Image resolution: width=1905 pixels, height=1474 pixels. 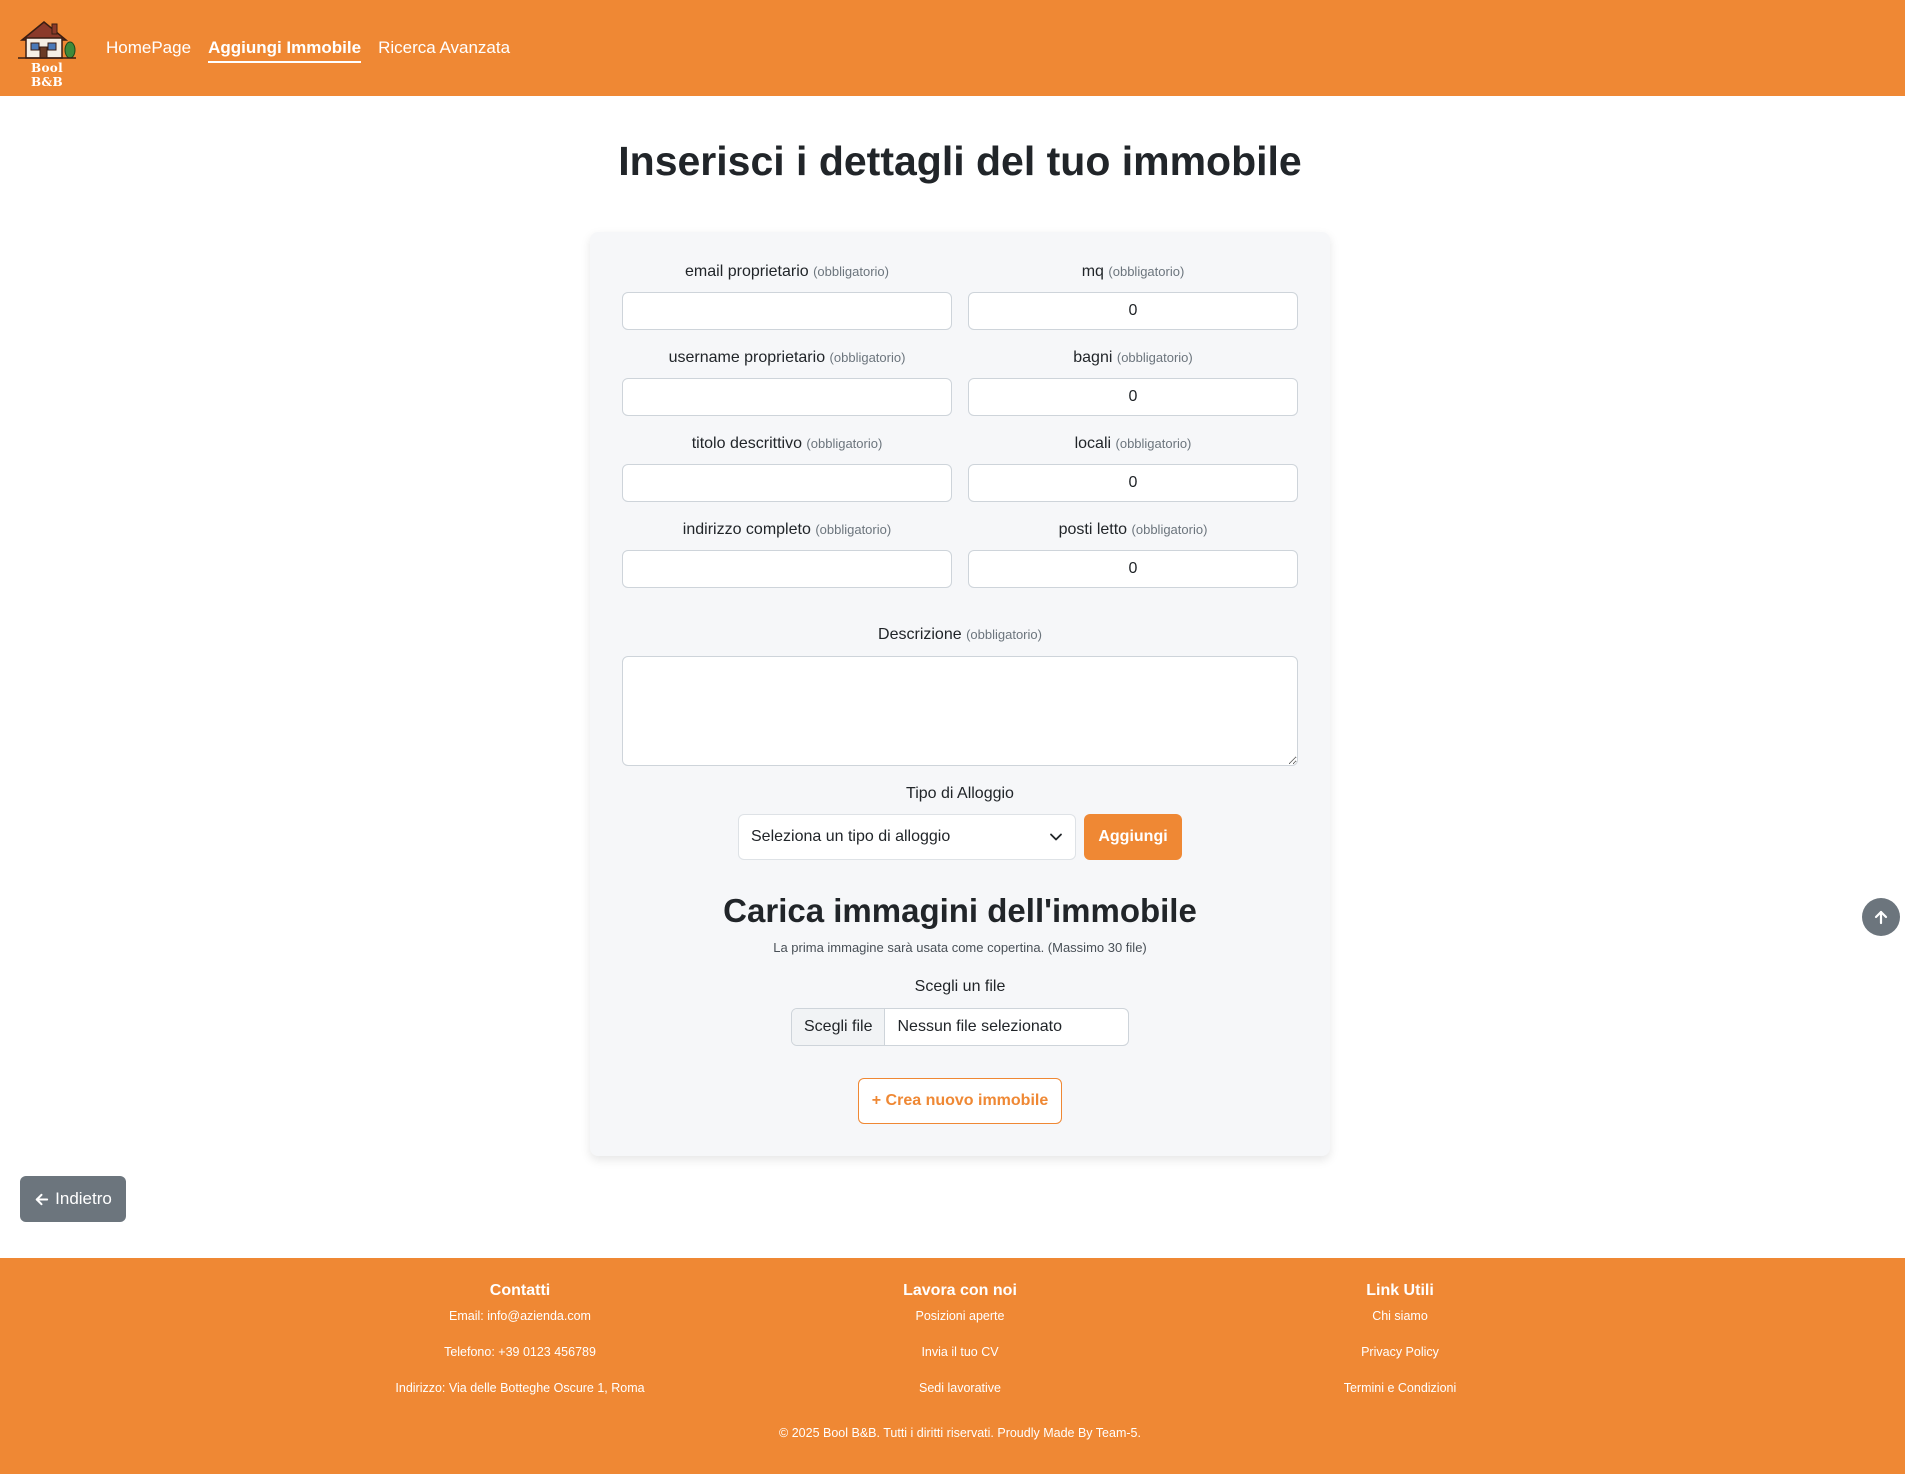 What do you see at coordinates (1133, 483) in the screenshot?
I see `locali-input` at bounding box center [1133, 483].